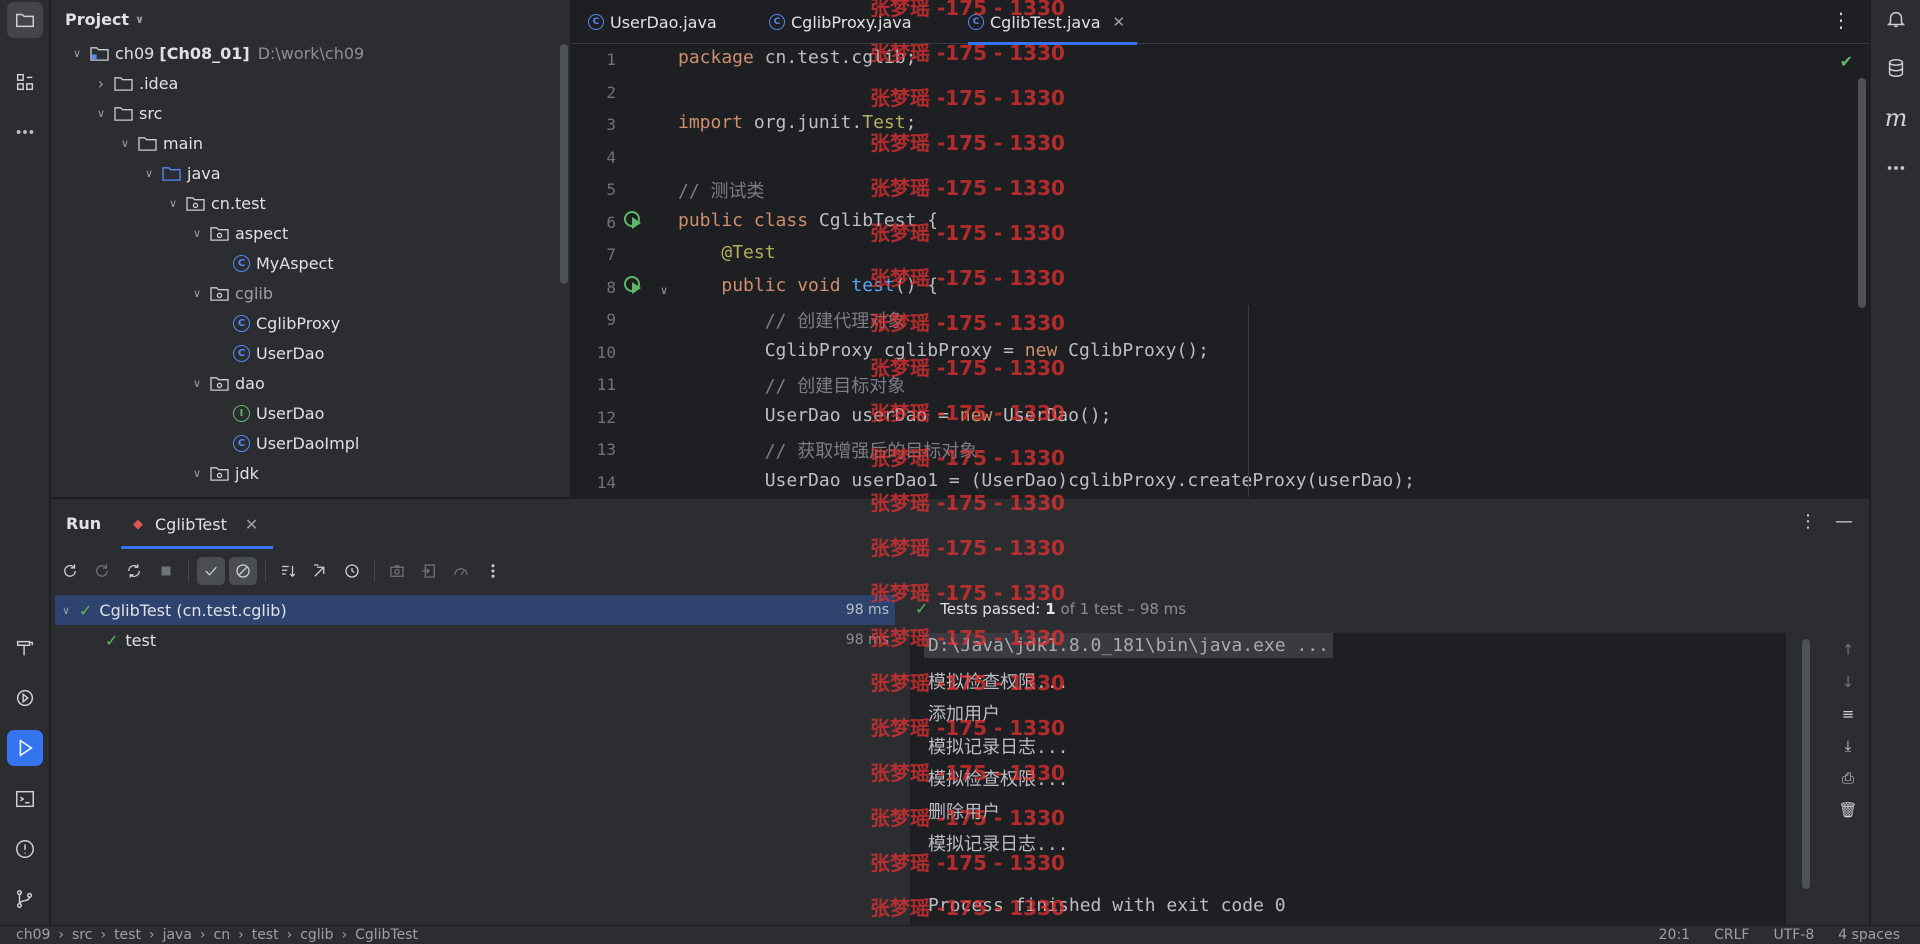 Image resolution: width=1920 pixels, height=944 pixels. I want to click on tree-item: ∨ main, so click(310, 143).